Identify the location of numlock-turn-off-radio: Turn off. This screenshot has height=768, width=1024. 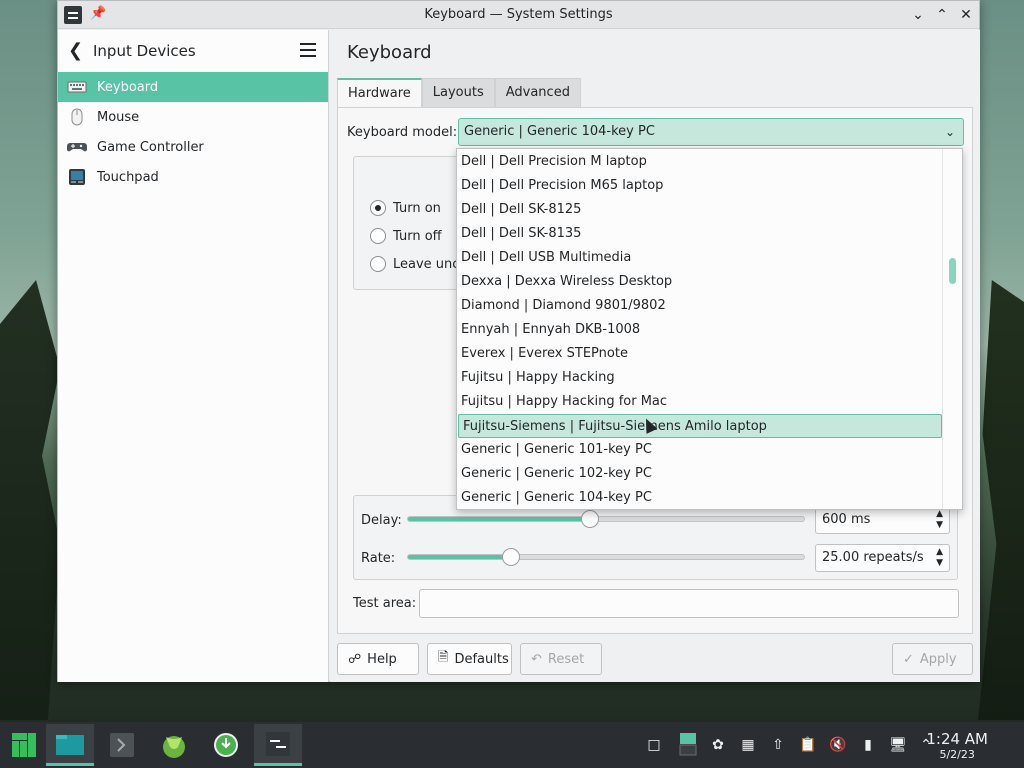
(406, 236).